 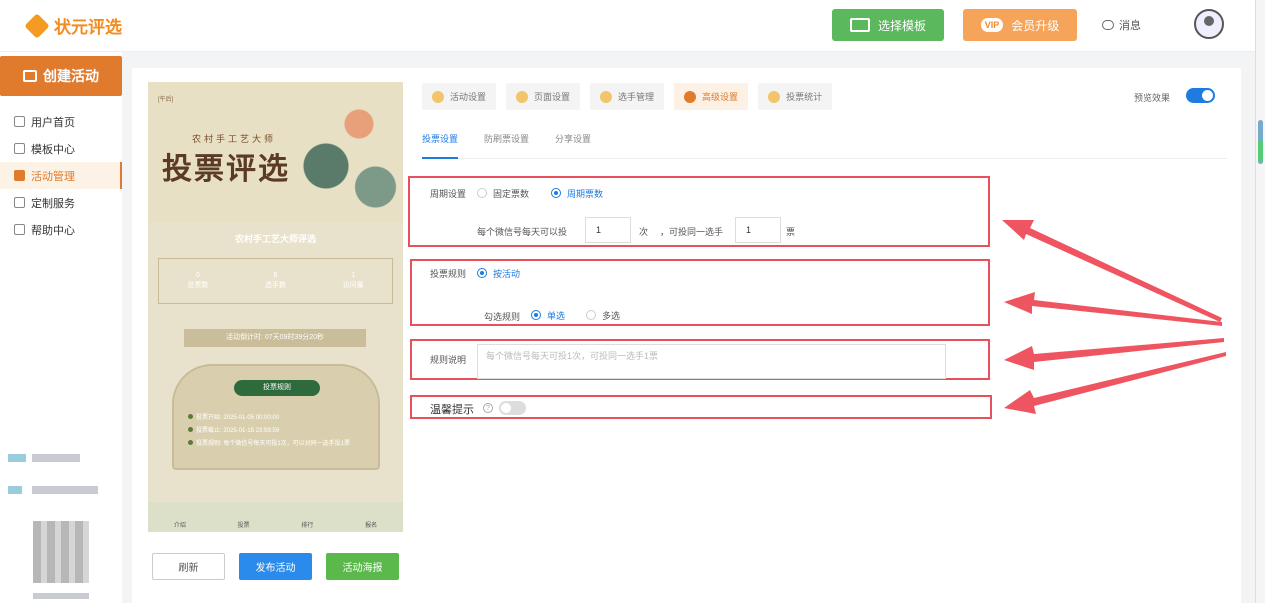 What do you see at coordinates (37, 25) in the screenshot?
I see `logo-cube-icon` at bounding box center [37, 25].